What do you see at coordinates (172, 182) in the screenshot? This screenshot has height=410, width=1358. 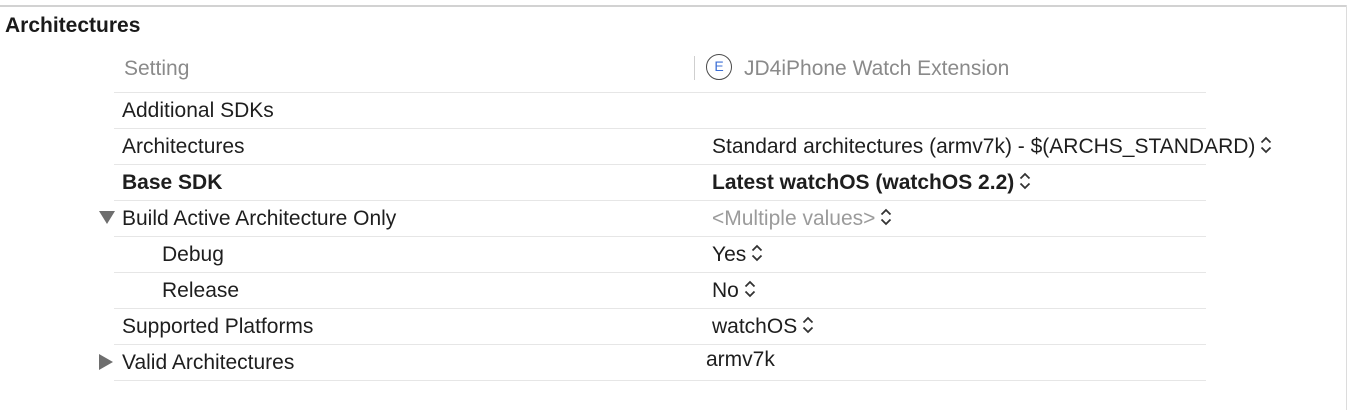 I see `setting-name: Base SDK` at bounding box center [172, 182].